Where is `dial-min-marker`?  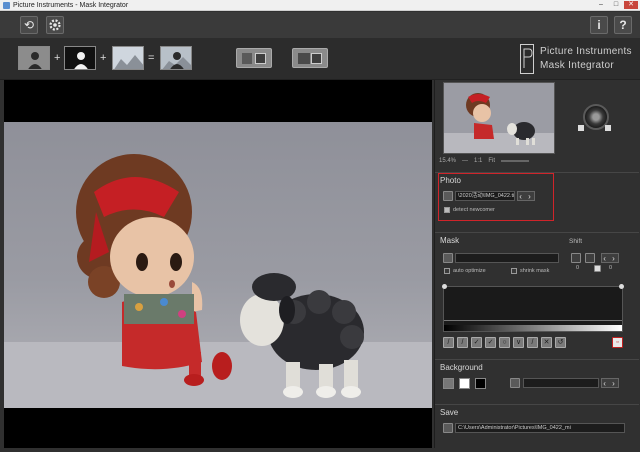
dial-min-marker is located at coordinates (581, 128).